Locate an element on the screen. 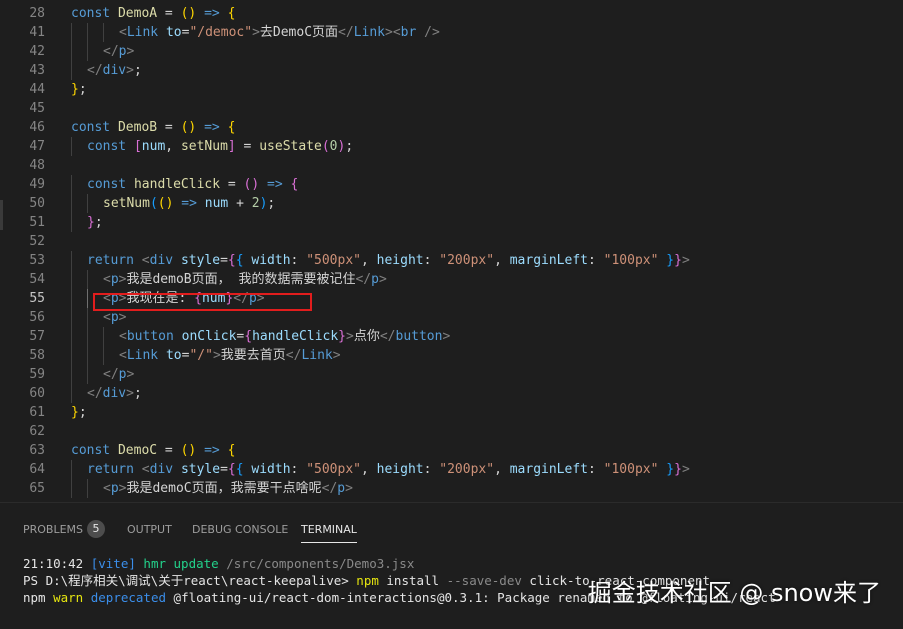 This screenshot has width=903, height=629. line-code: }; is located at coordinates (79, 89).